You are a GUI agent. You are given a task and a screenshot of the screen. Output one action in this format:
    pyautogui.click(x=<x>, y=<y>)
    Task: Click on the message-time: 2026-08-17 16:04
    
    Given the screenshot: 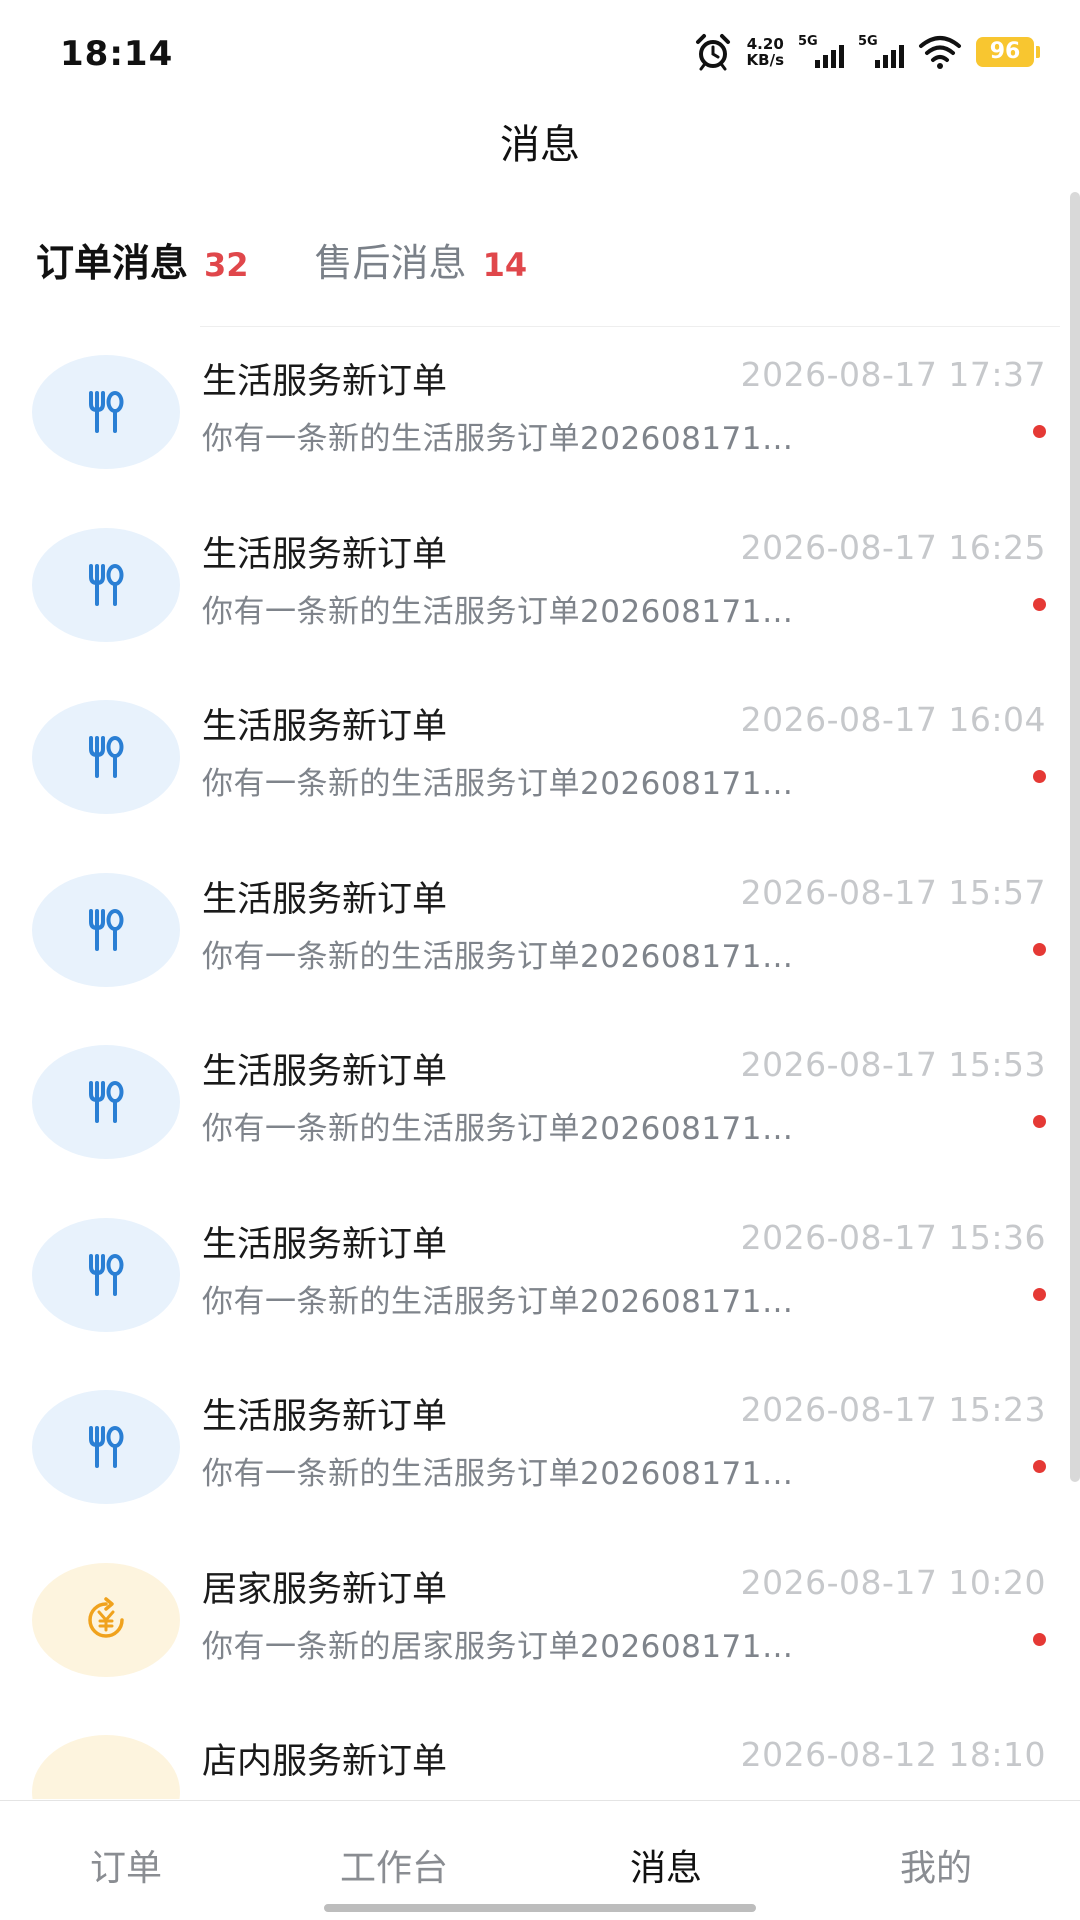 What is the action you would take?
    pyautogui.click(x=893, y=719)
    